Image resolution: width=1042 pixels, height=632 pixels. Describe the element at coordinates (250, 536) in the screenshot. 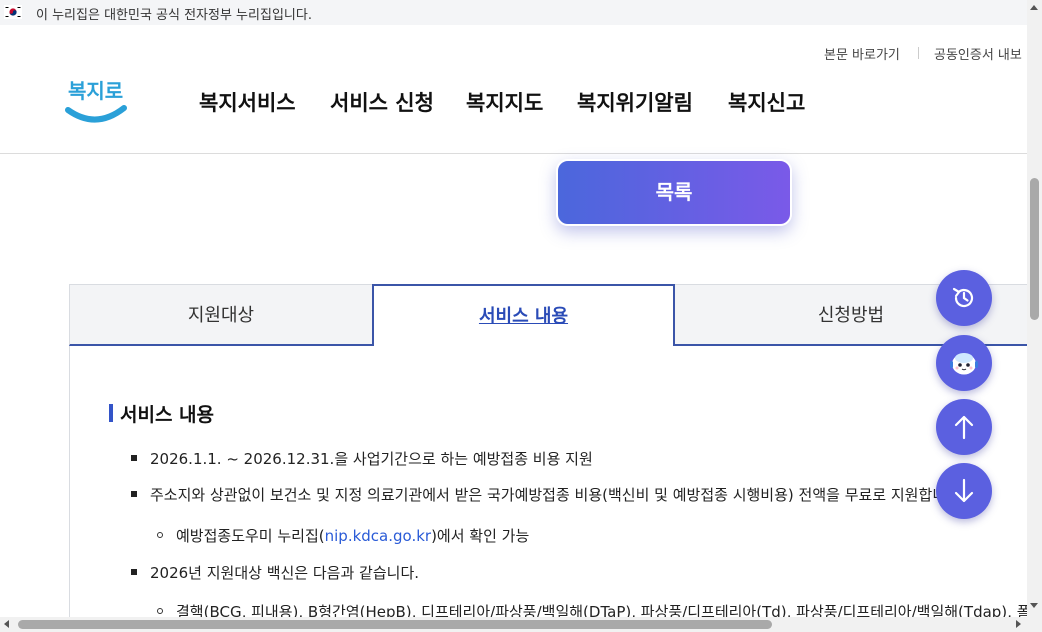

I see `subitem-prefix: 예방접종도우미 누리집(` at that location.